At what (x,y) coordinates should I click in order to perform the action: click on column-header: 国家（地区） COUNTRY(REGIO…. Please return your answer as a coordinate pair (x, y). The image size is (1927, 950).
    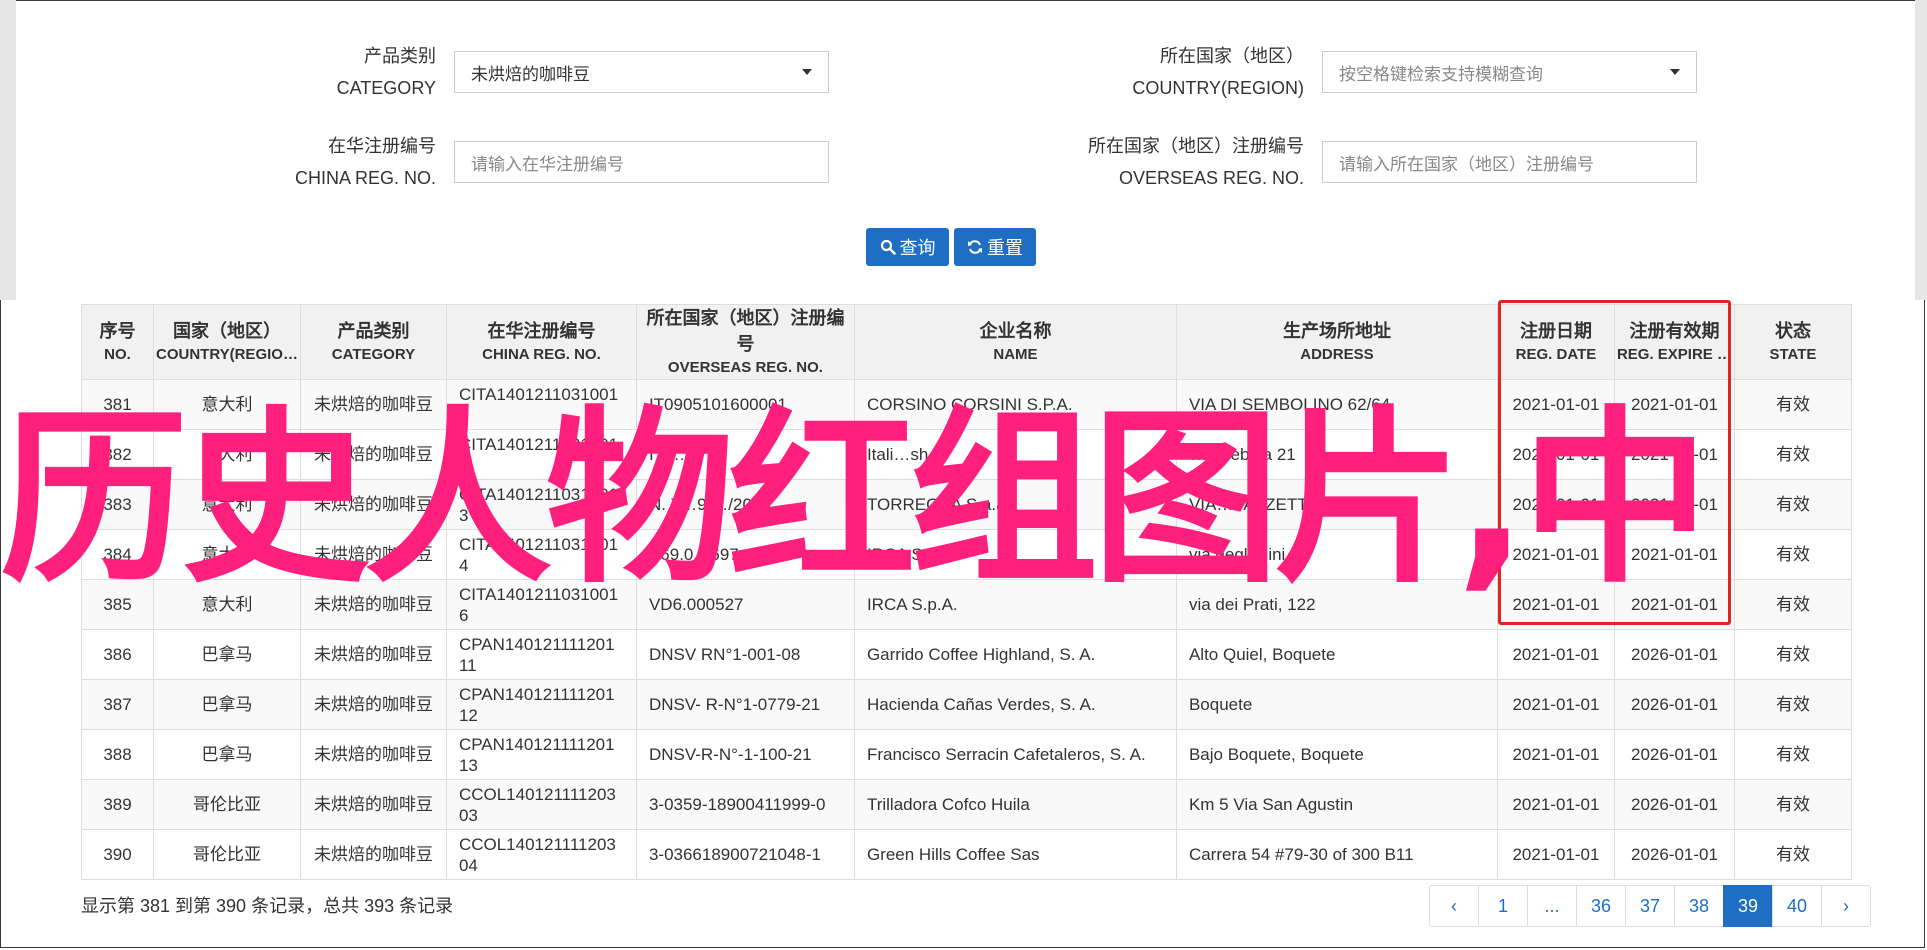
    Looking at the image, I should click on (227, 342).